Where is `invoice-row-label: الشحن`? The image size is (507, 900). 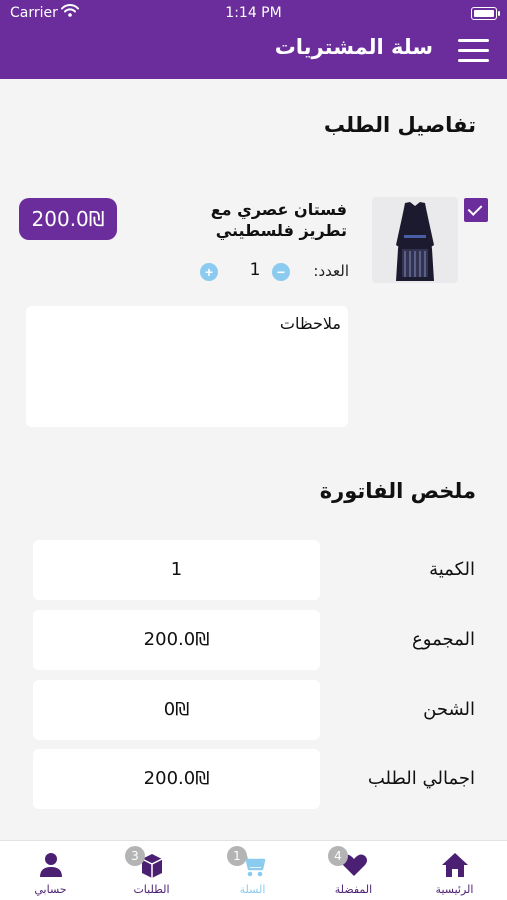
invoice-row-label: الشحن is located at coordinates (449, 709).